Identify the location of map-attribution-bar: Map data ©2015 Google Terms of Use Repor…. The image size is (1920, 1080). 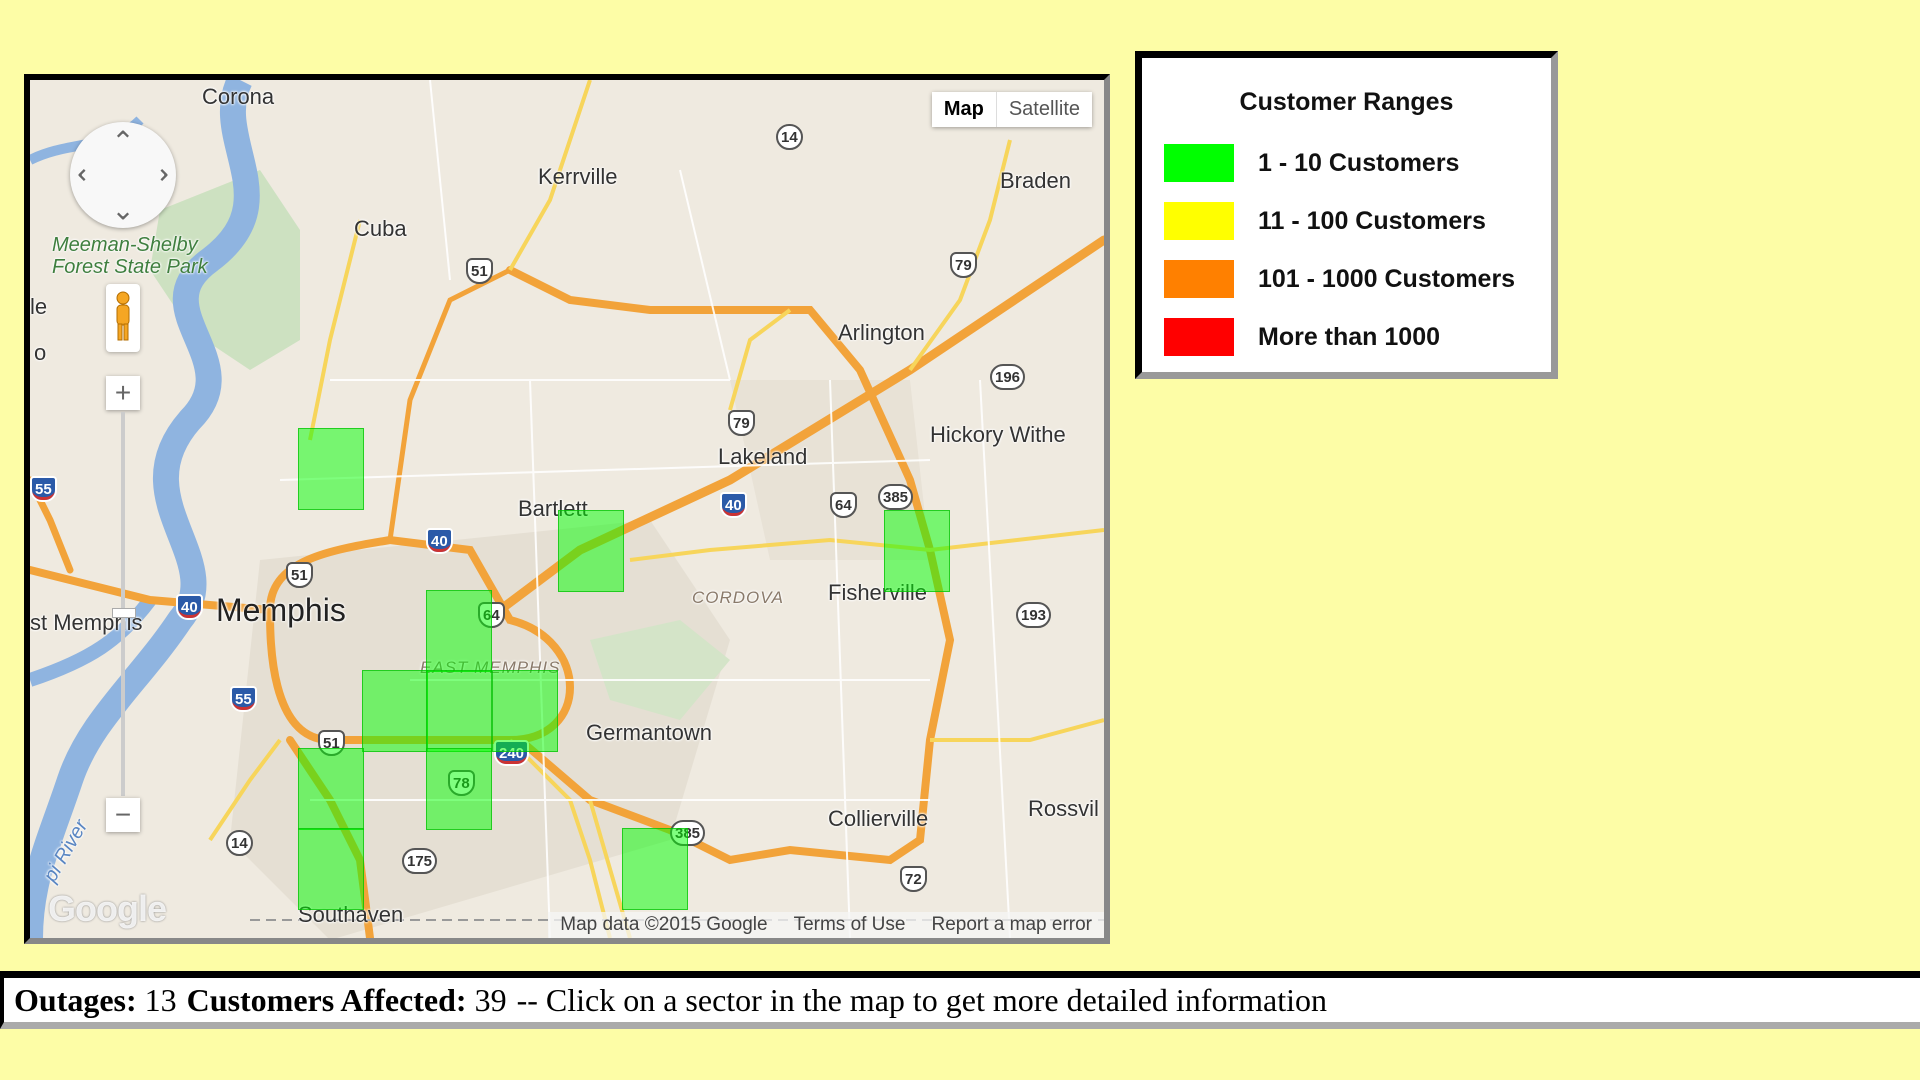
(826, 925).